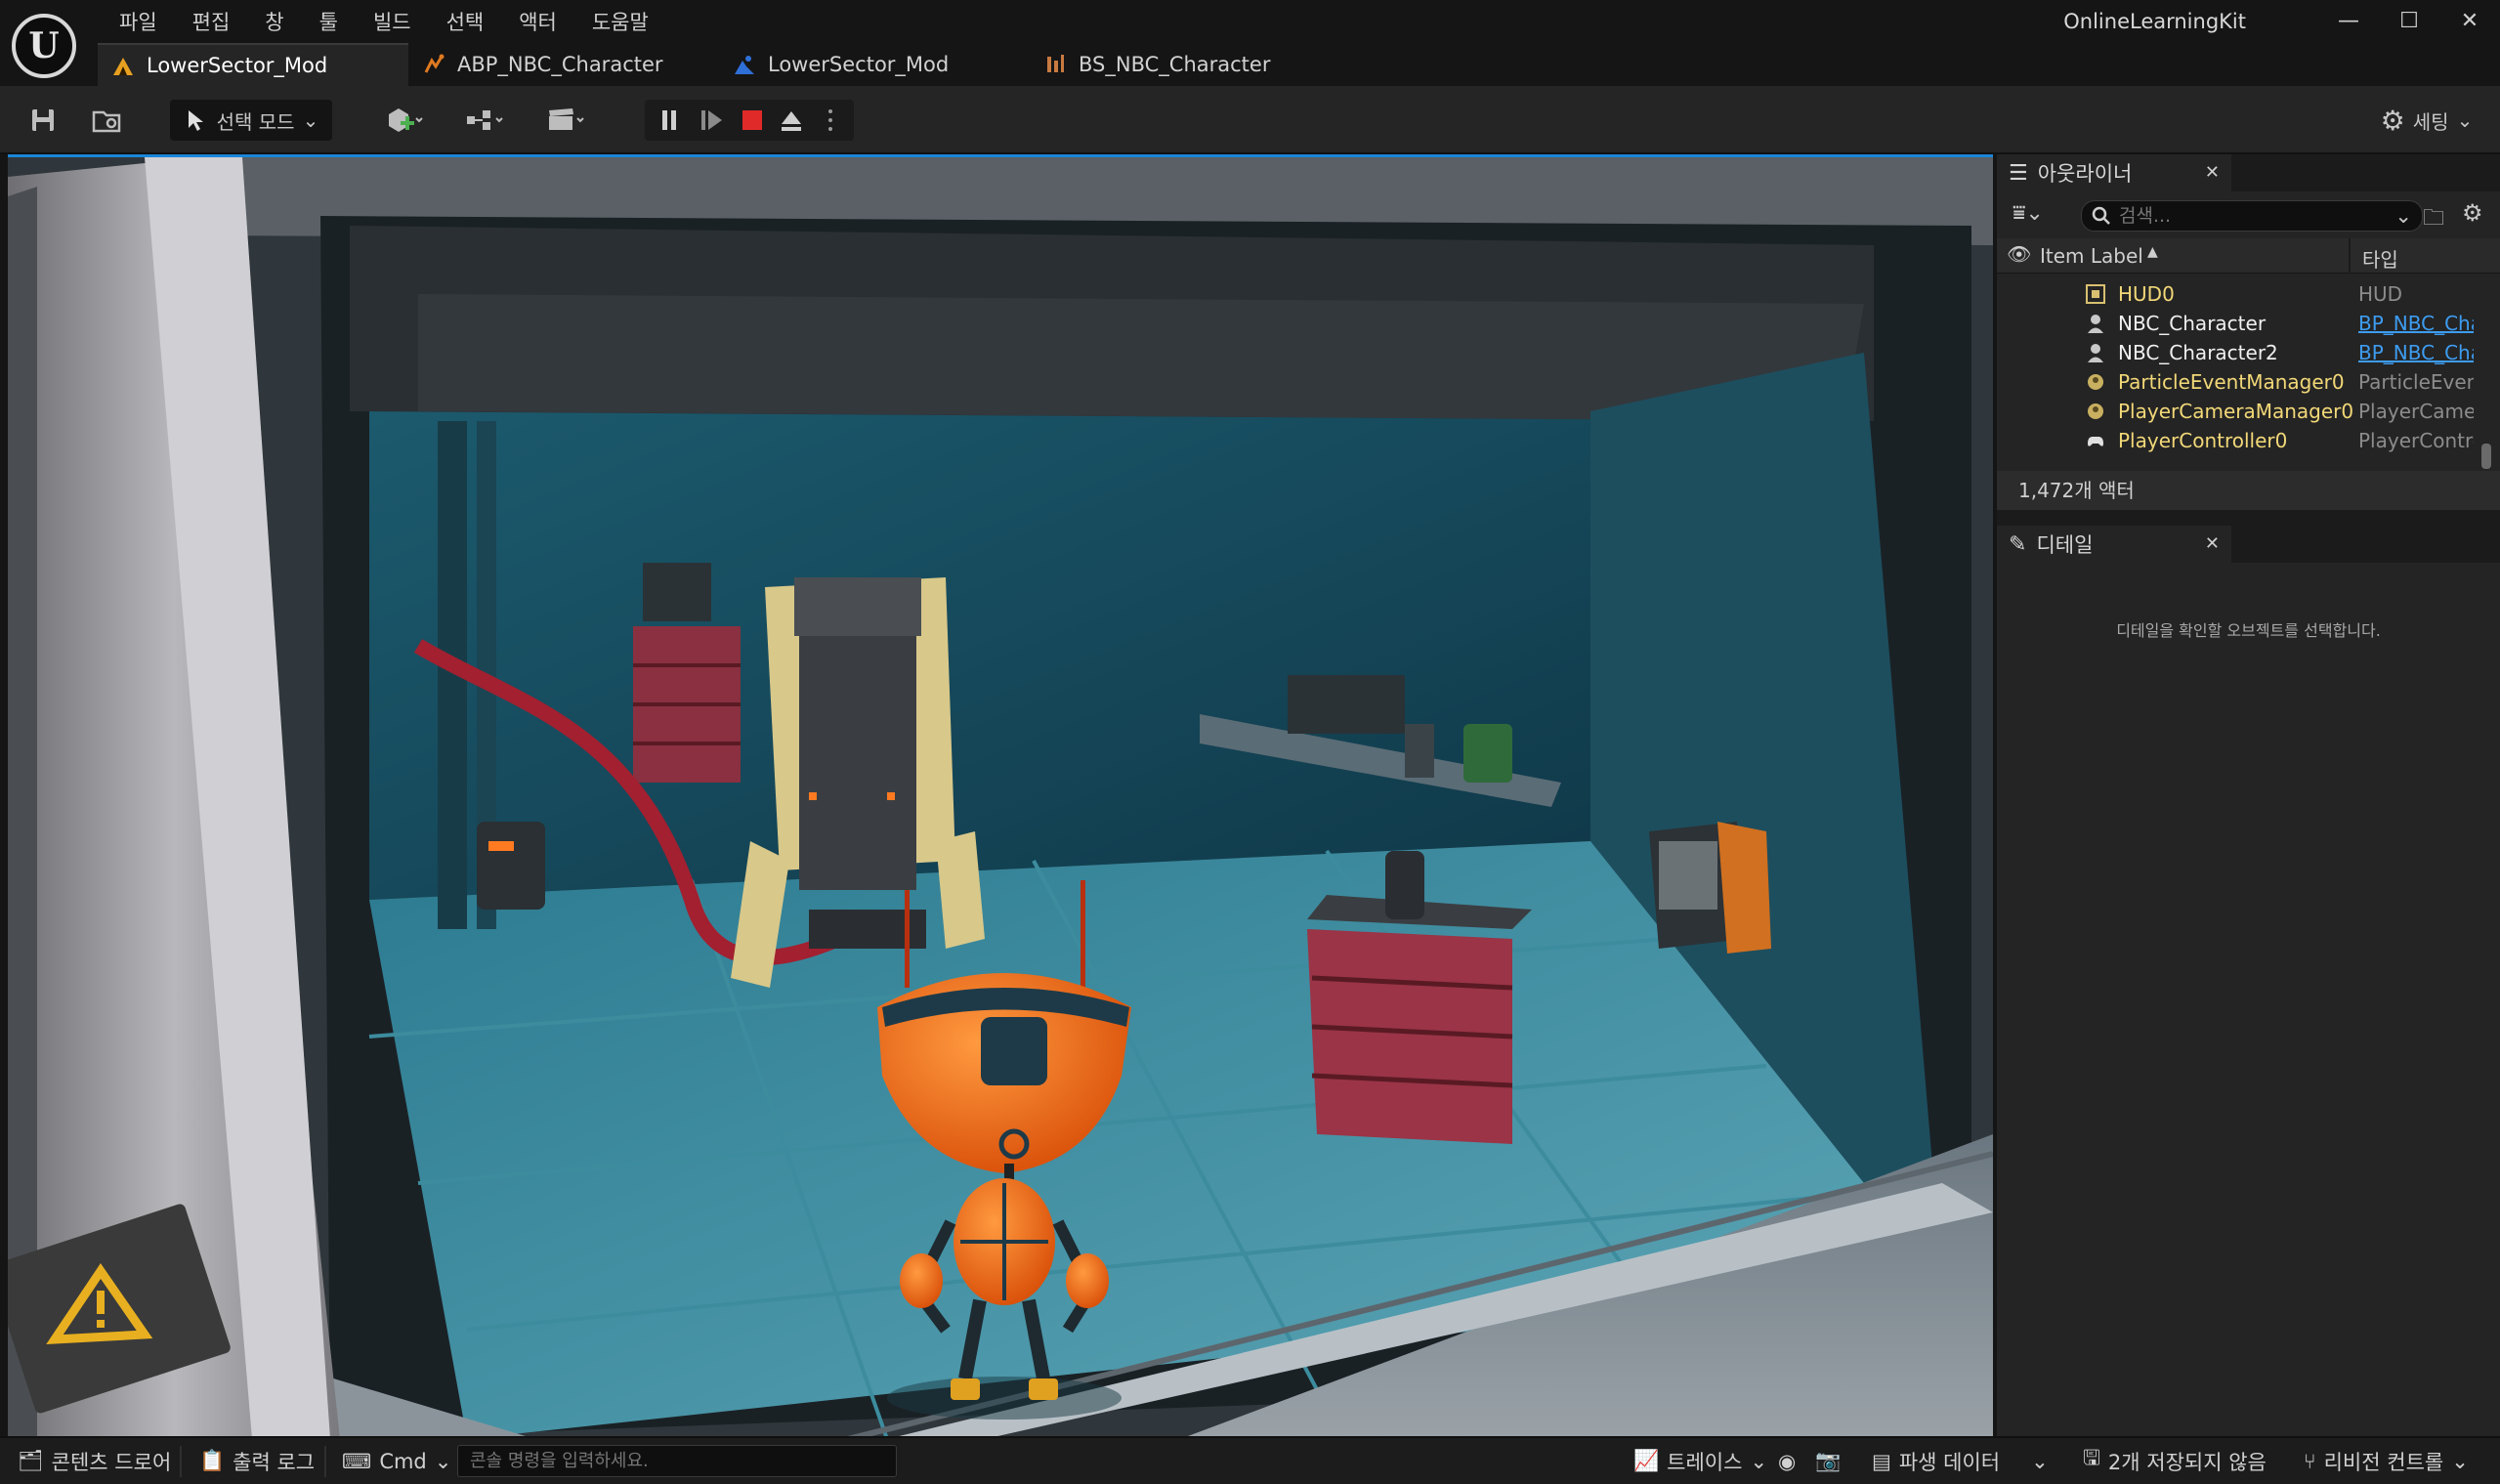 This screenshot has width=2500, height=1484. I want to click on browse-button, so click(108, 120).